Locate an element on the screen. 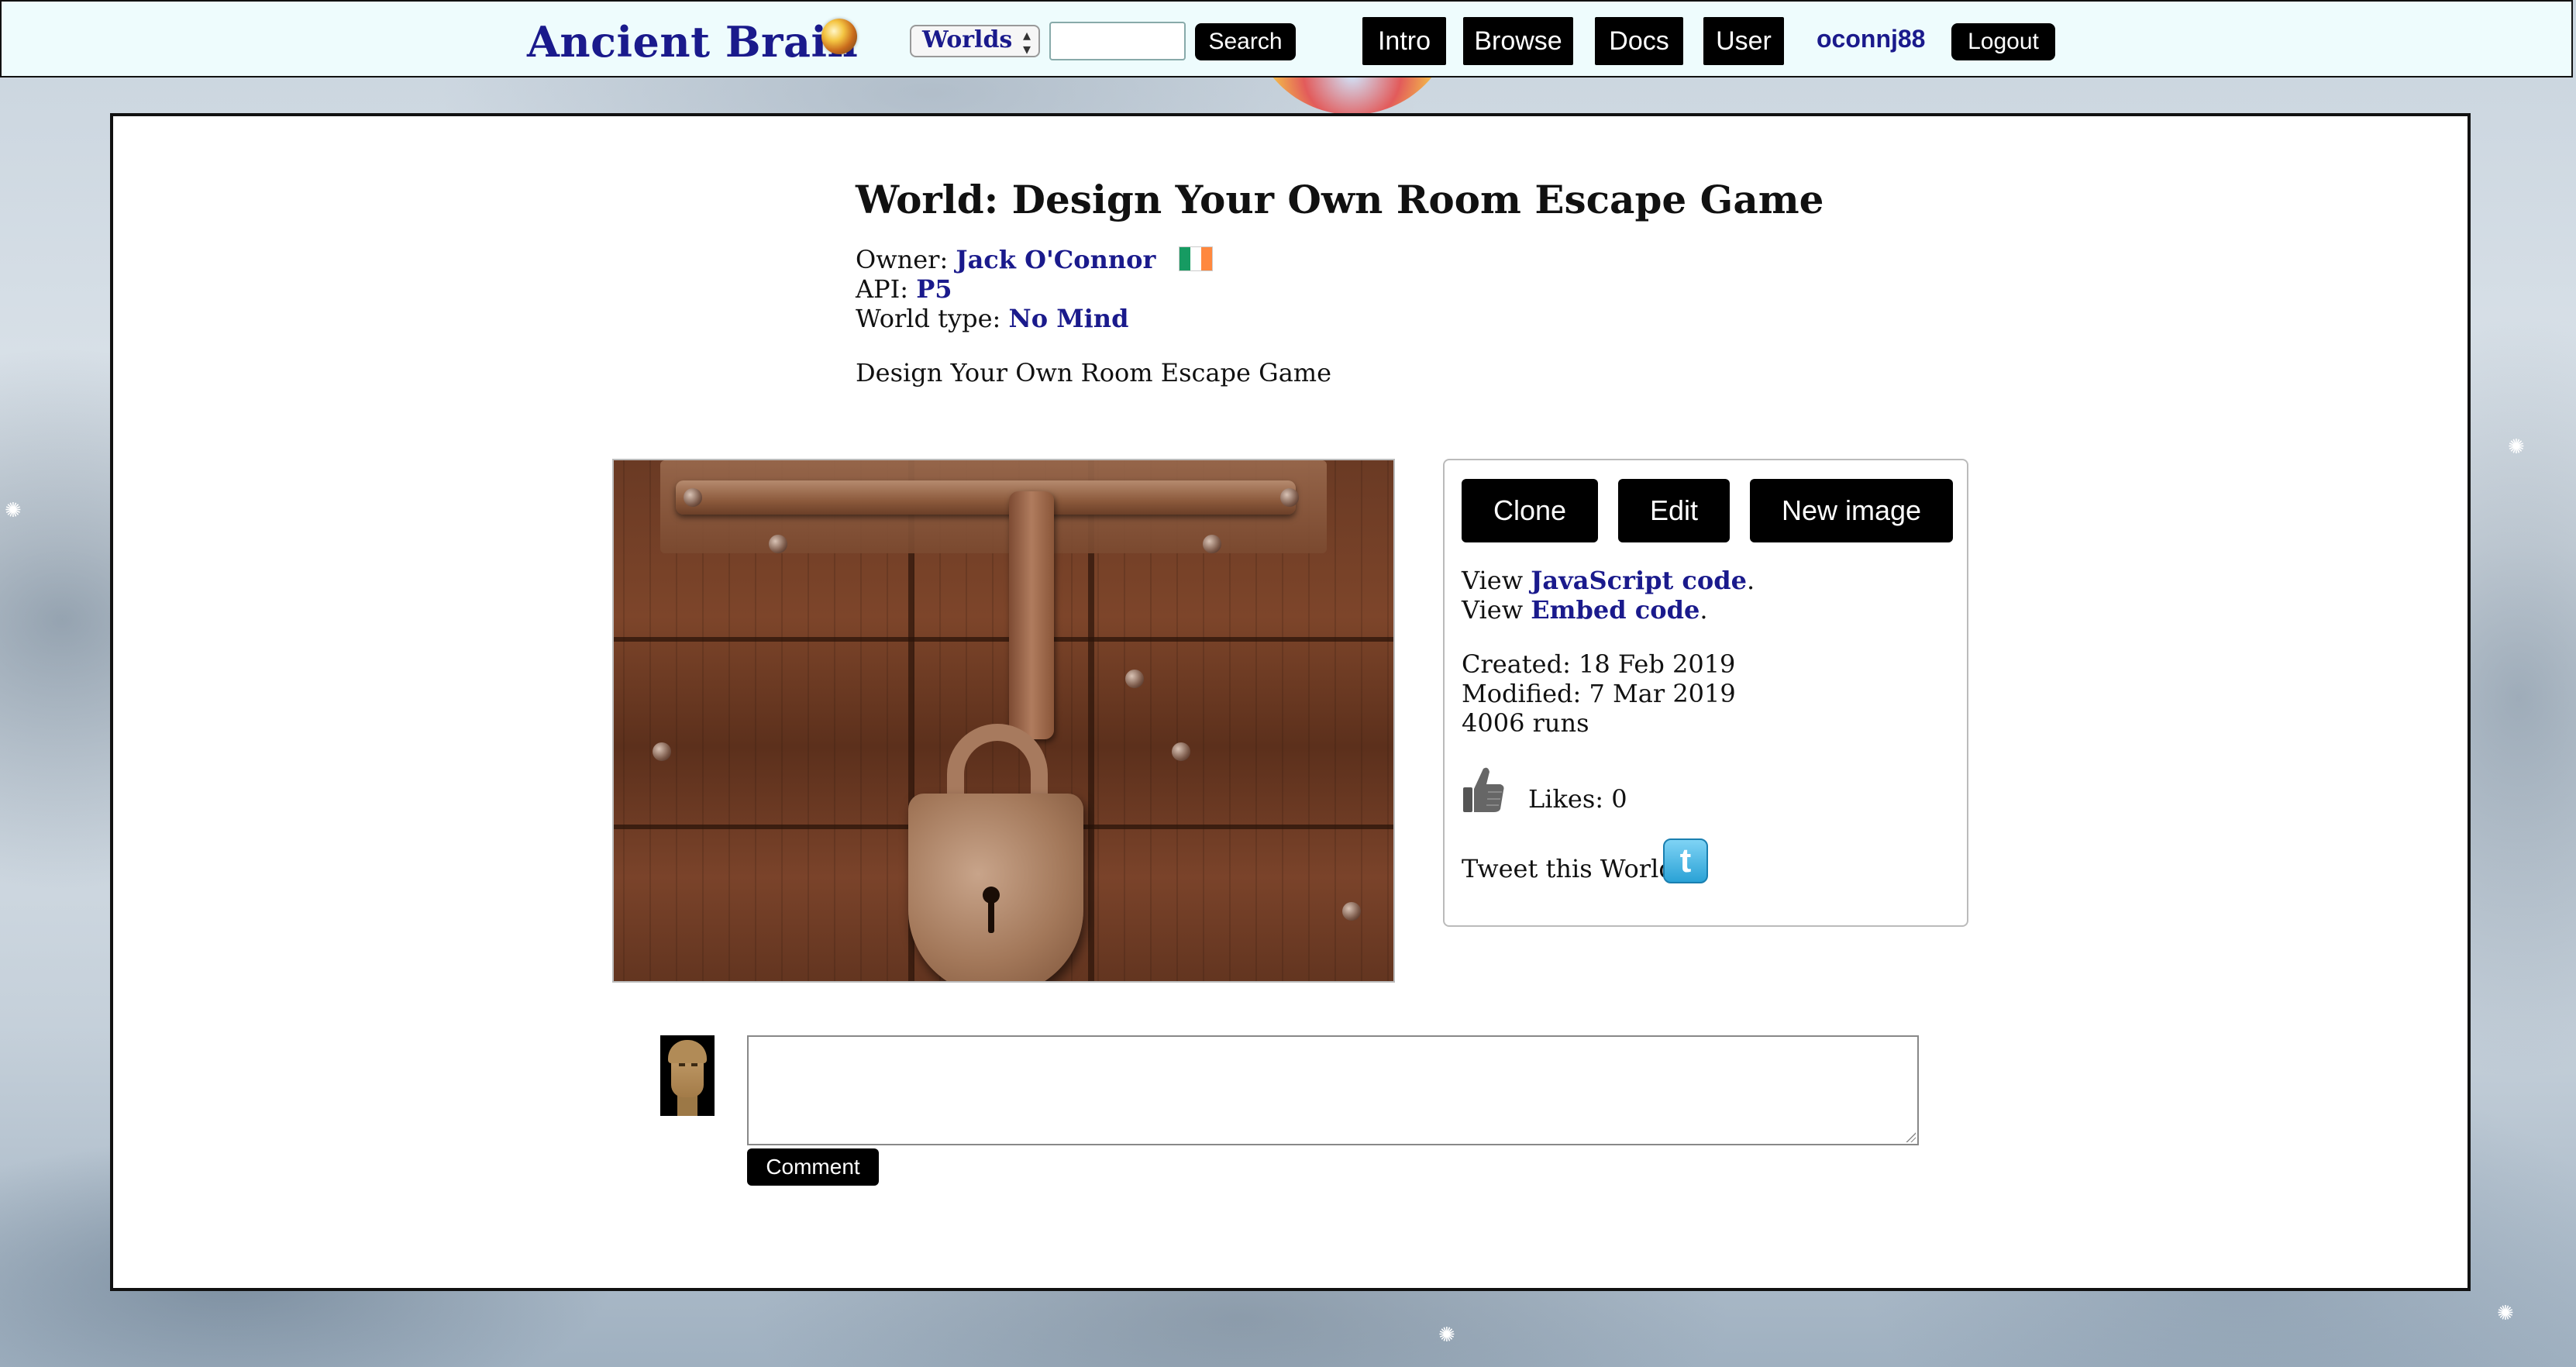  ireland-flag-icon is located at coordinates (1196, 258).